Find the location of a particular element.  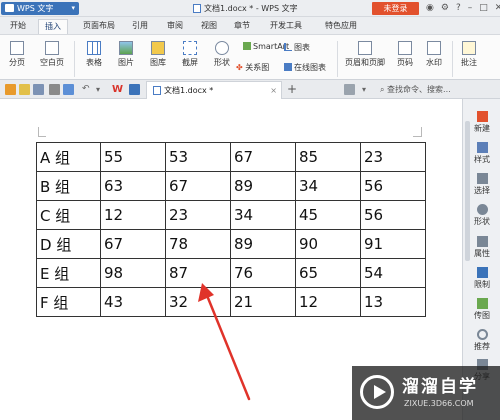

cloud-icon is located at coordinates (134, 89).